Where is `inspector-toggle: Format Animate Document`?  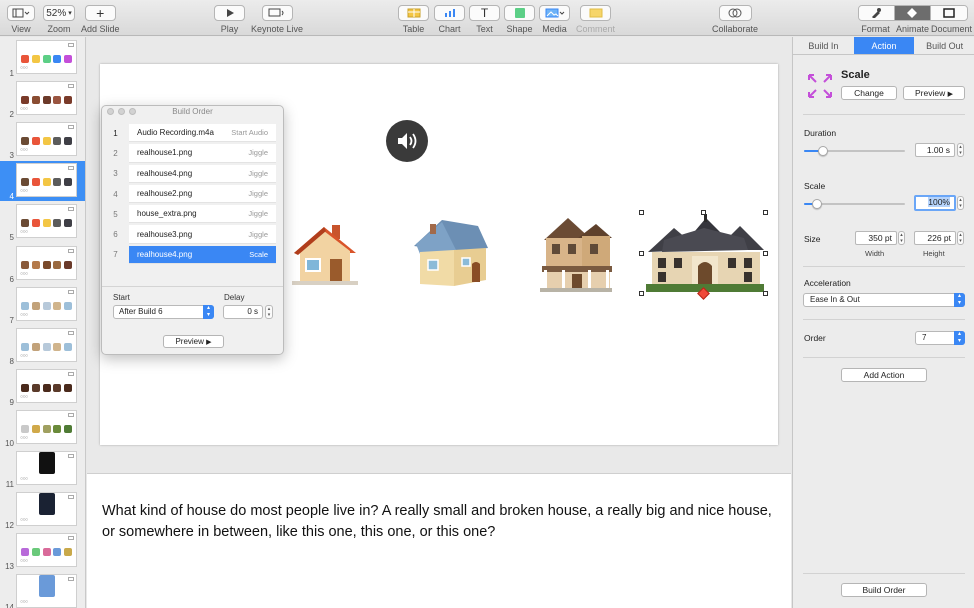
inspector-toggle: Format Animate Document is located at coordinates (914, 19).